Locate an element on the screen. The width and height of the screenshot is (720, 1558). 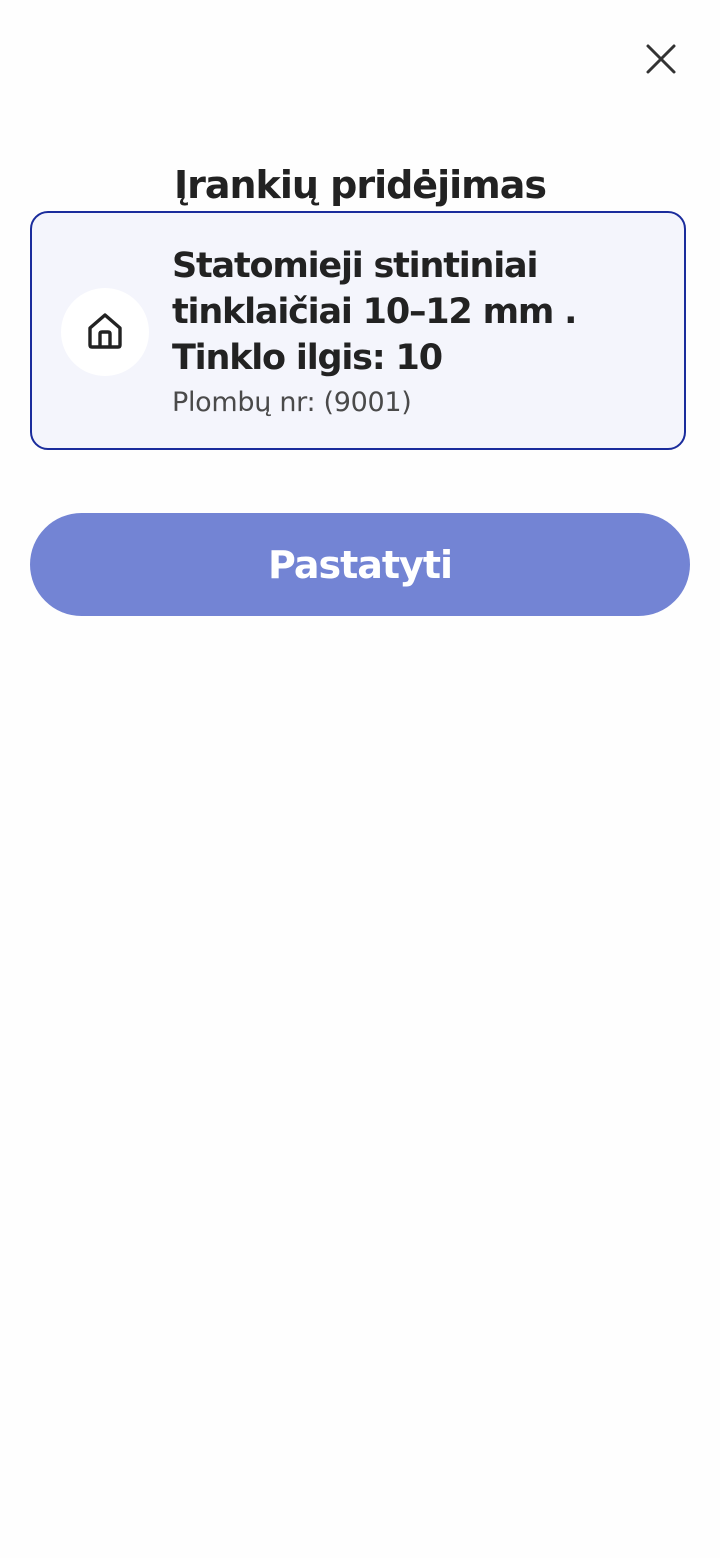
page-title: Įrankių pridėjimas is located at coordinates (360, 185).